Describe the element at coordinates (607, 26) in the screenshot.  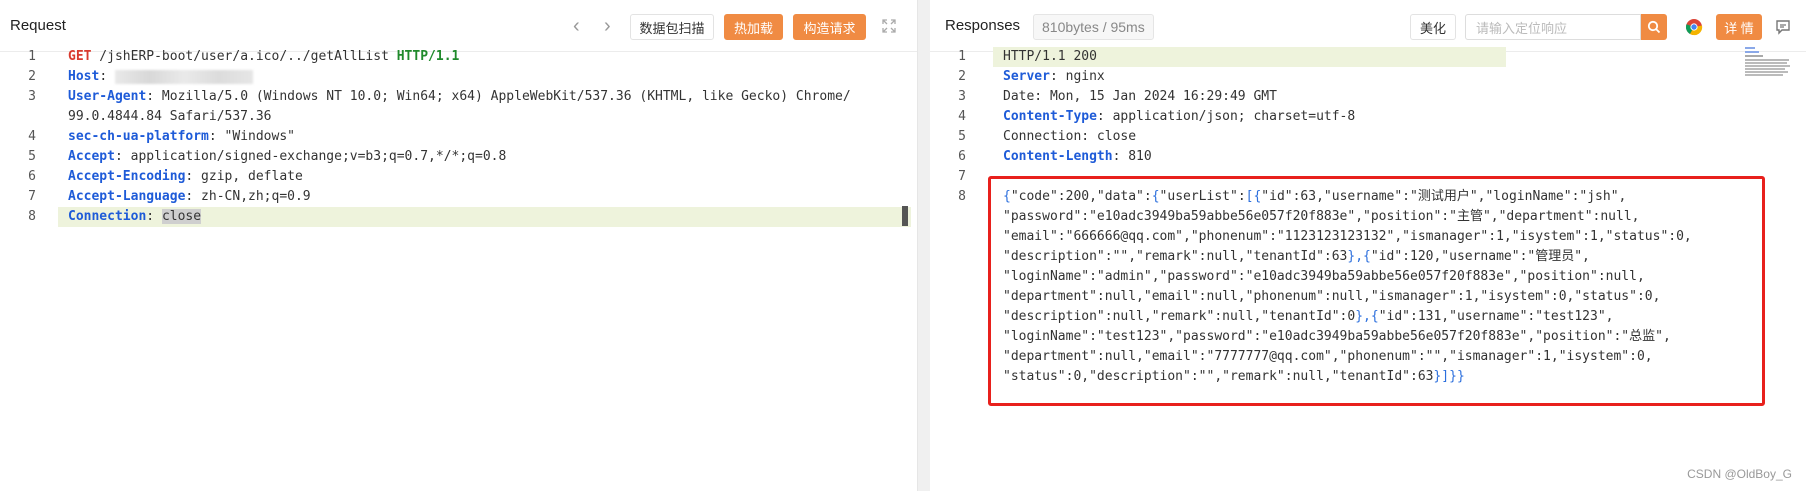
I see `next-arrow-icon: ›` at that location.